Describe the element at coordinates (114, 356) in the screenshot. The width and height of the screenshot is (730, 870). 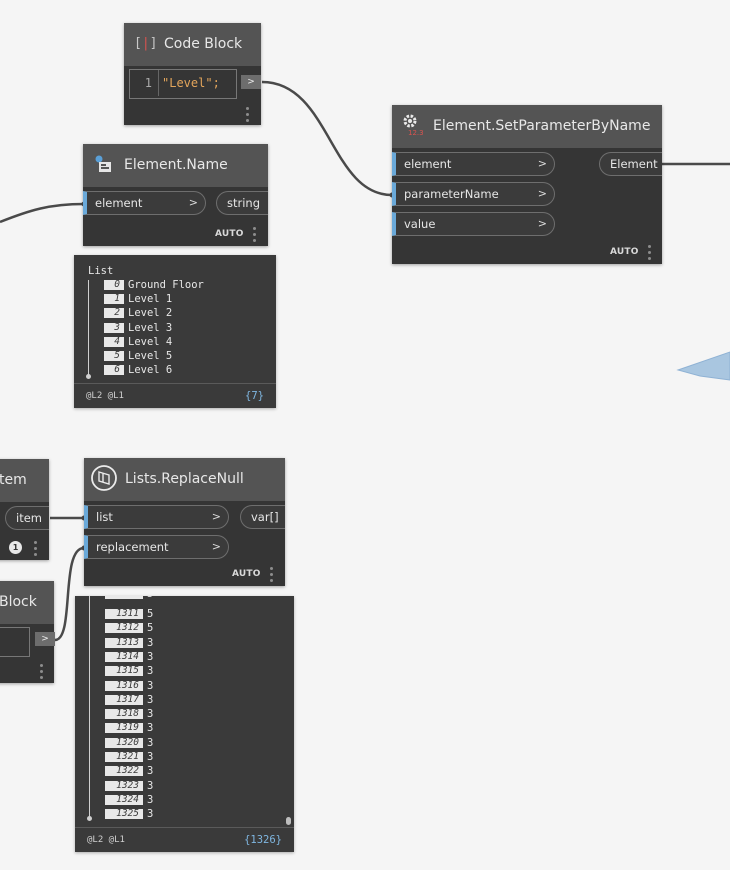
I see `item-index: 5` at that location.